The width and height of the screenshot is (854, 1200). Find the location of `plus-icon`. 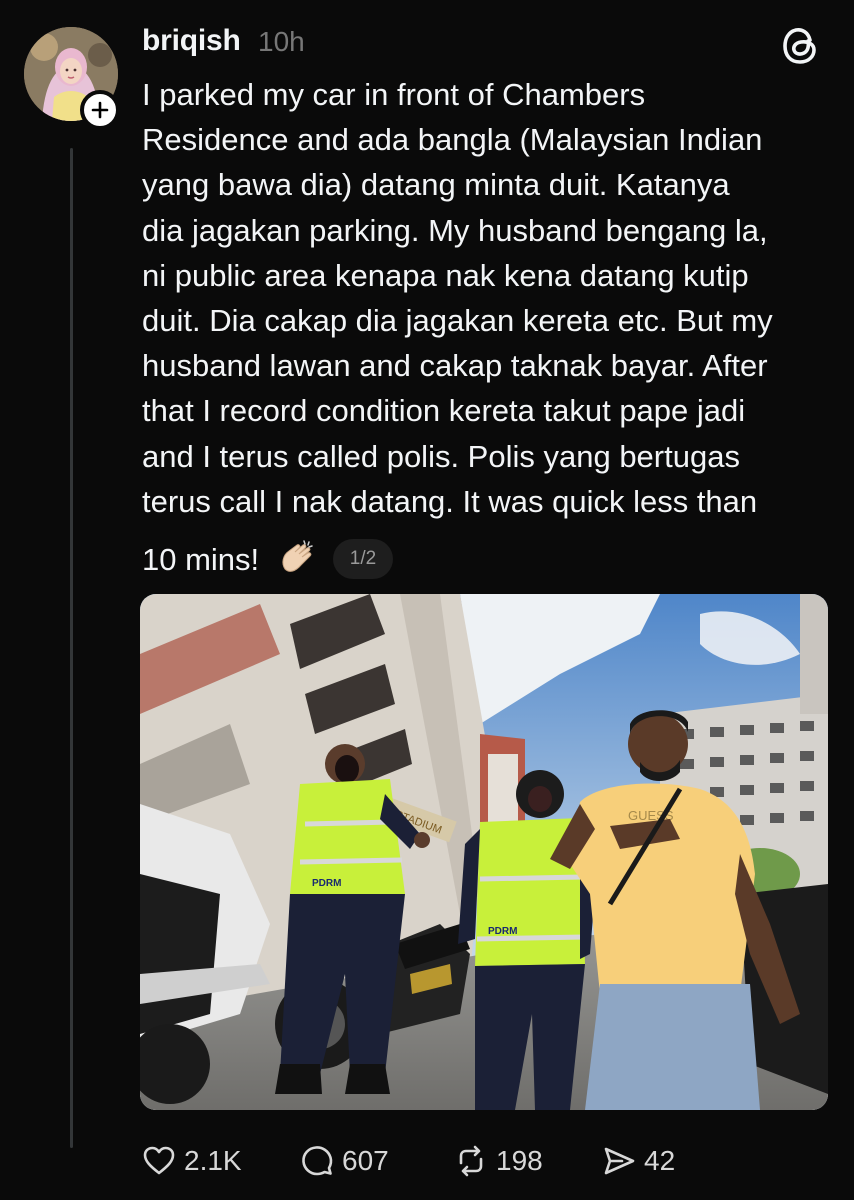

plus-icon is located at coordinates (100, 110).